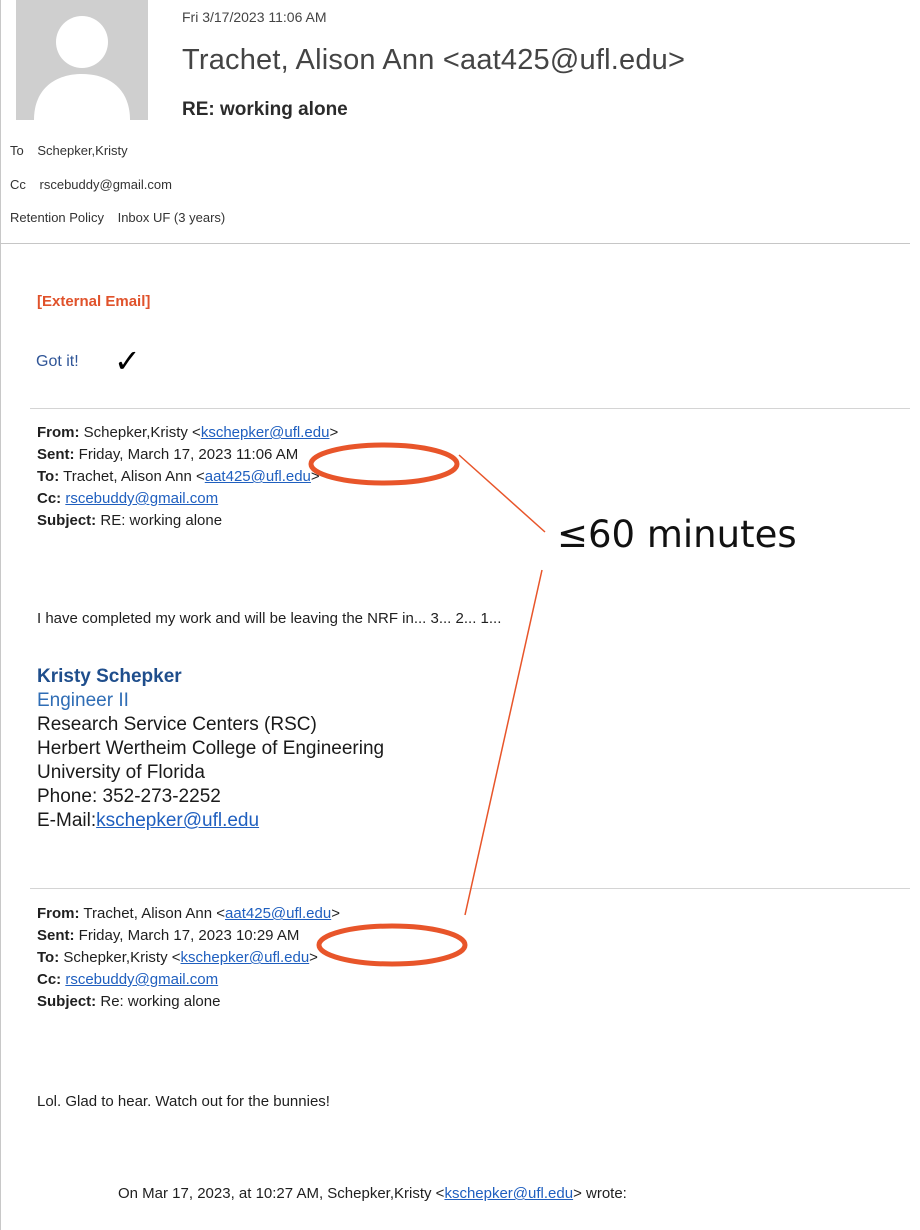 Image resolution: width=920 pixels, height=1230 pixels. Describe the element at coordinates (82, 150) in the screenshot. I see `to-recipient: Schepker,Kristy` at that location.